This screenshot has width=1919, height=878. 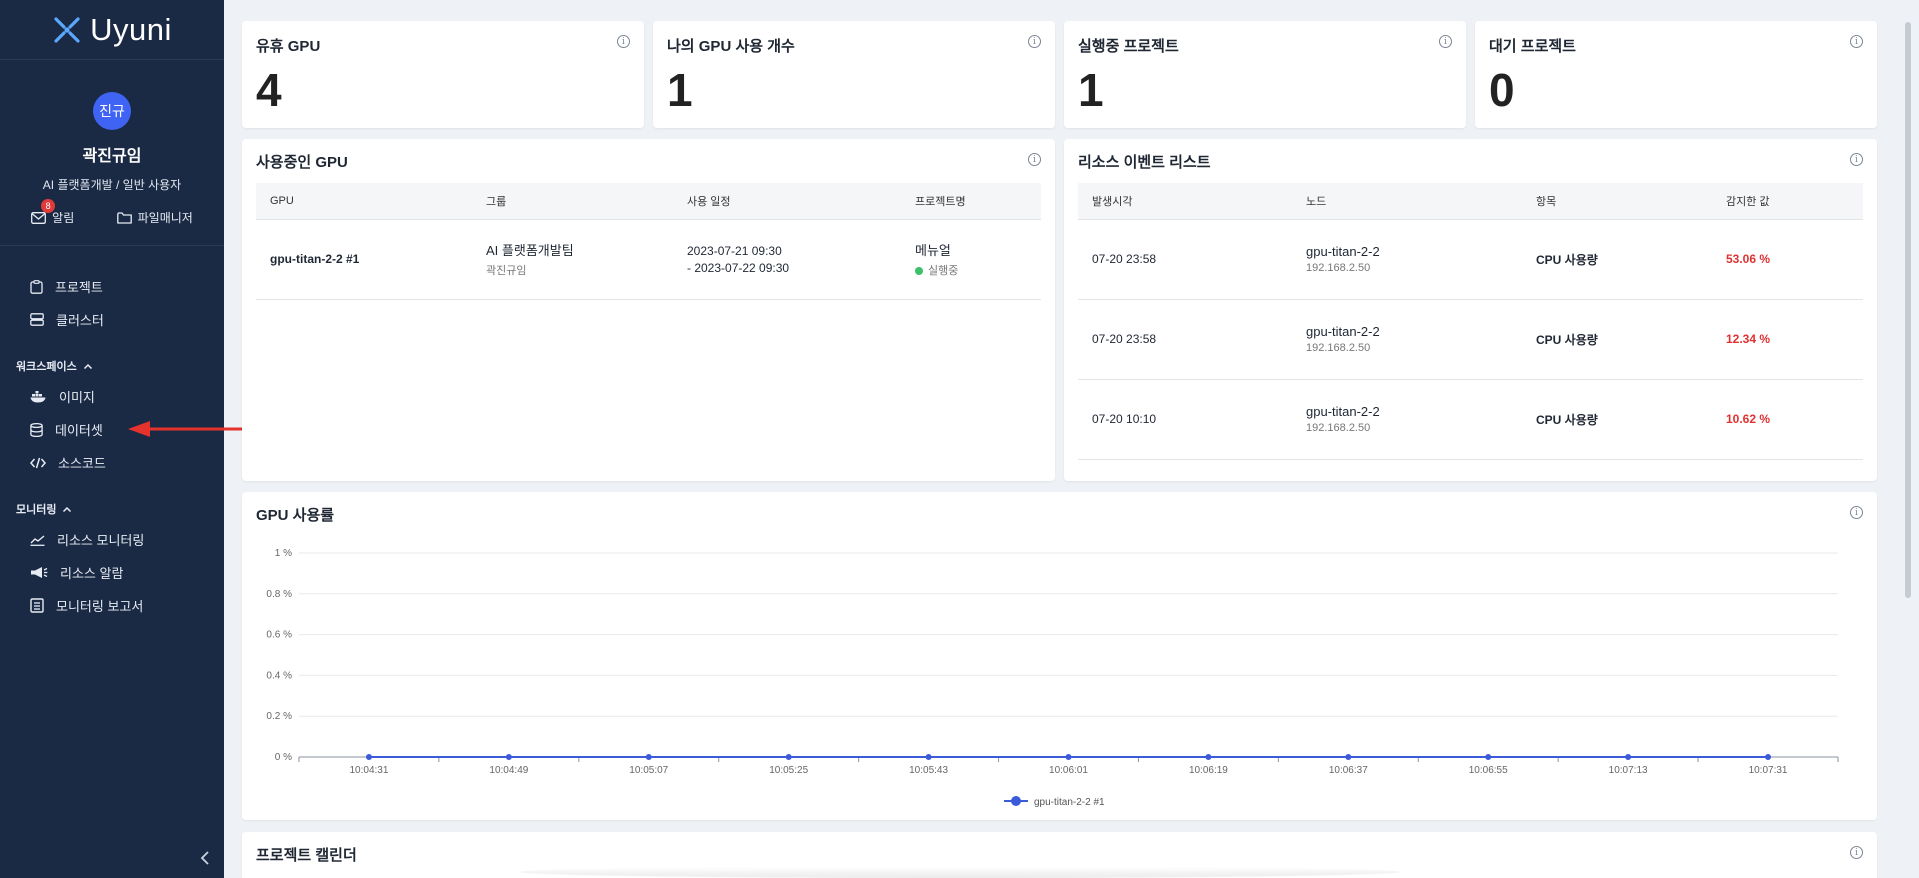 I want to click on y-tick-label: 0 %, so click(x=283, y=757).